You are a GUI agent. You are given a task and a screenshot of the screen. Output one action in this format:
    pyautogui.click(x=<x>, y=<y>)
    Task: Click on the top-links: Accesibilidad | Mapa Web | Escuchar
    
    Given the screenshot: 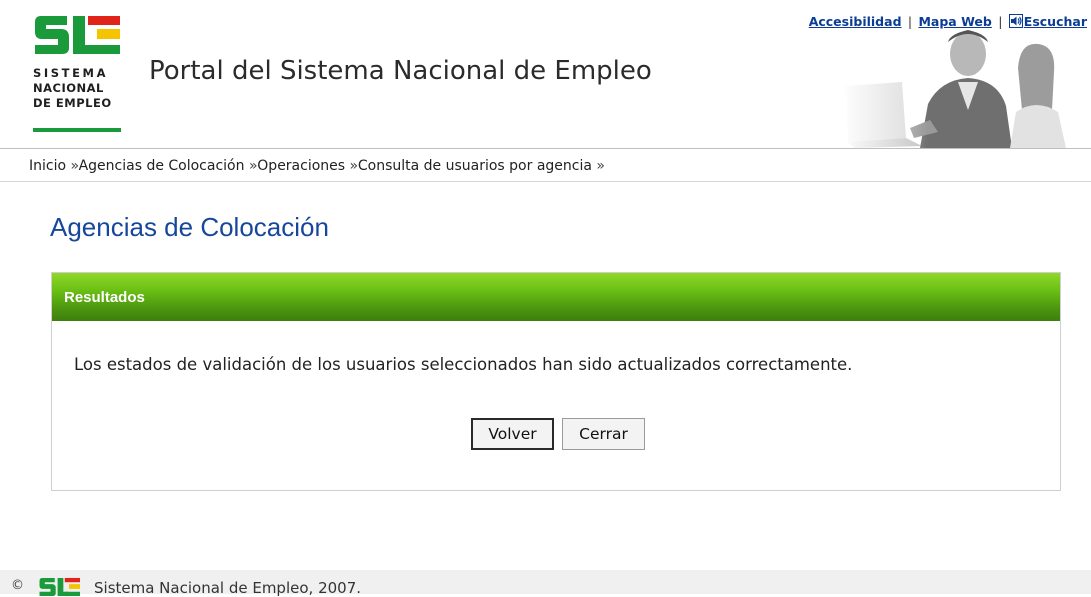 What is the action you would take?
    pyautogui.click(x=948, y=21)
    